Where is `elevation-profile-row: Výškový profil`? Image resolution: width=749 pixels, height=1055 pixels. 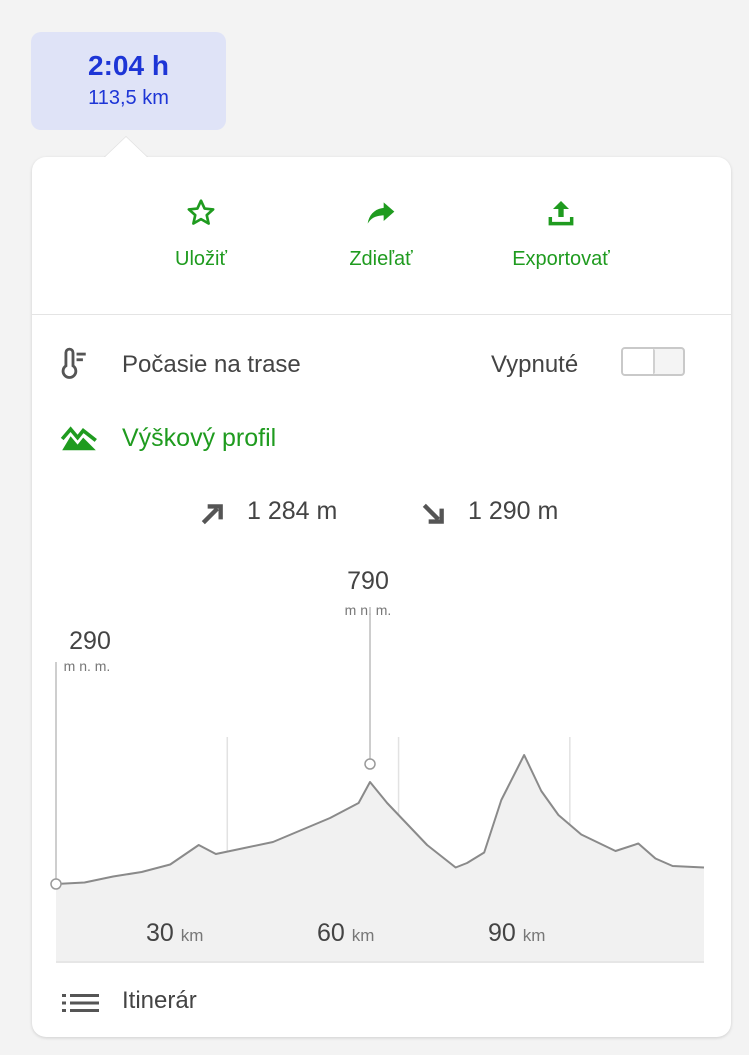 elevation-profile-row: Výškový profil is located at coordinates (381, 439).